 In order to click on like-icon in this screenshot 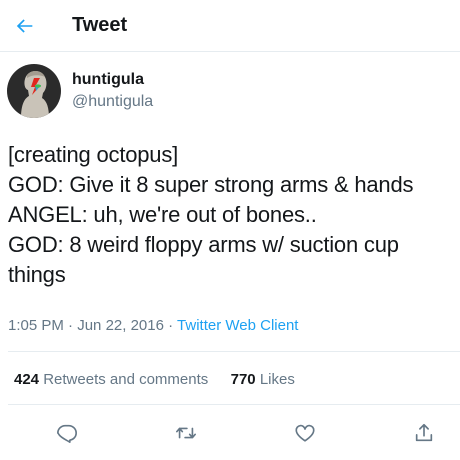, I will do `click(305, 433)`.